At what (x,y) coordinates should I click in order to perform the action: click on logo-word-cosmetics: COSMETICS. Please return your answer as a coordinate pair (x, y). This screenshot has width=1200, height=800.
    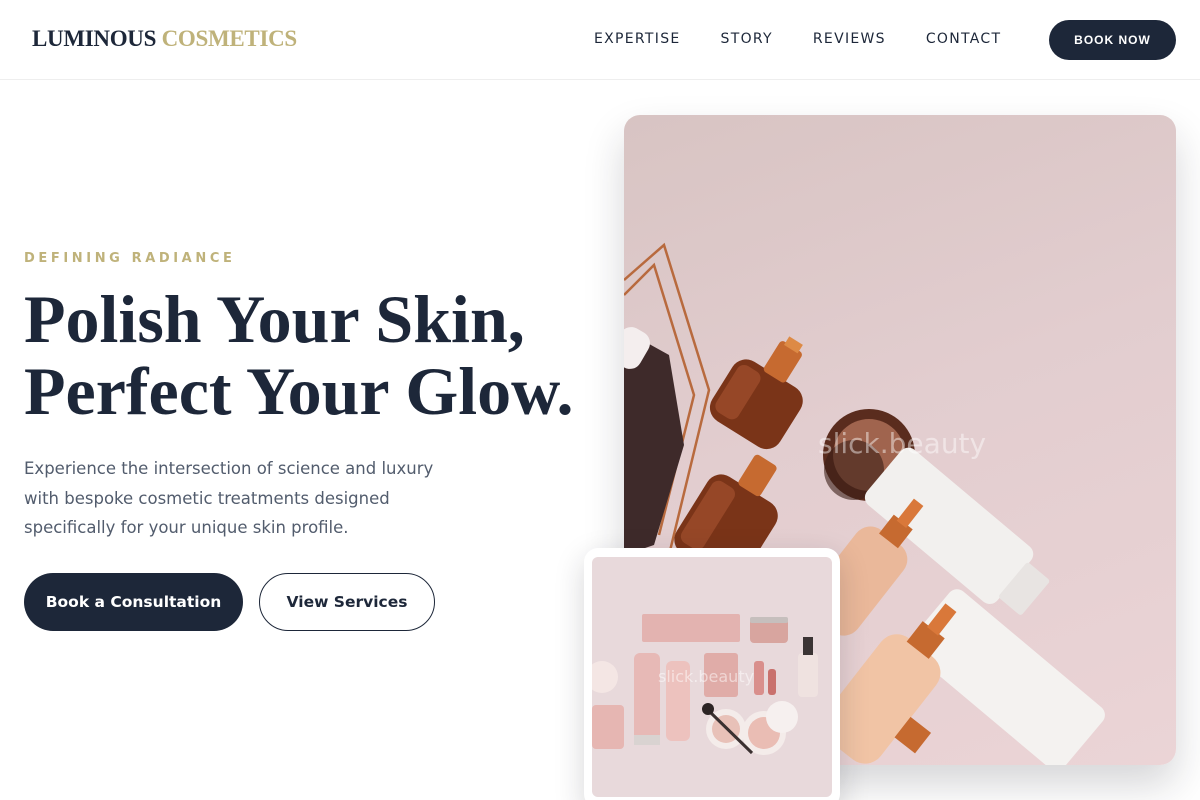
    Looking at the image, I should click on (229, 38).